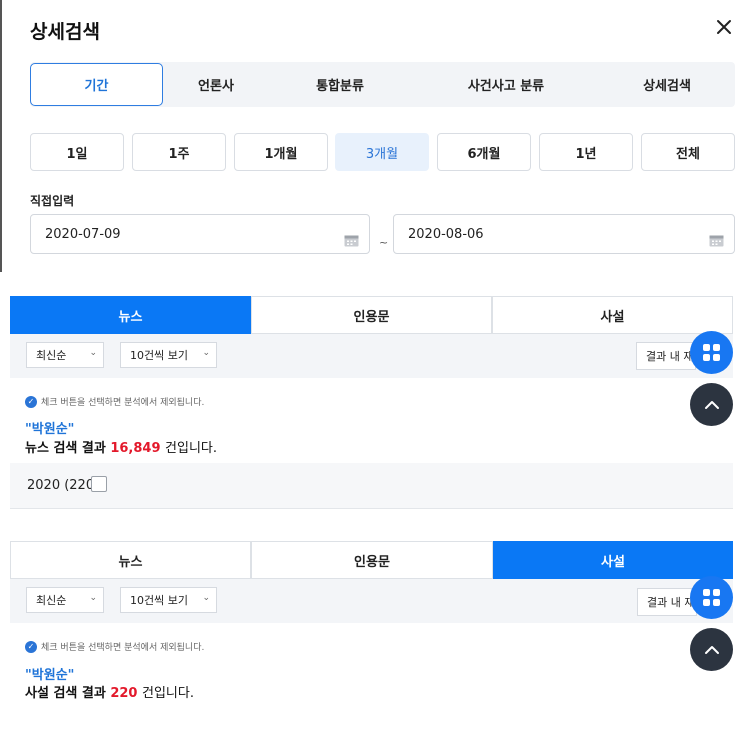 This screenshot has width=756, height=751. What do you see at coordinates (586, 152) in the screenshot?
I see `period-1year-button: 1년` at bounding box center [586, 152].